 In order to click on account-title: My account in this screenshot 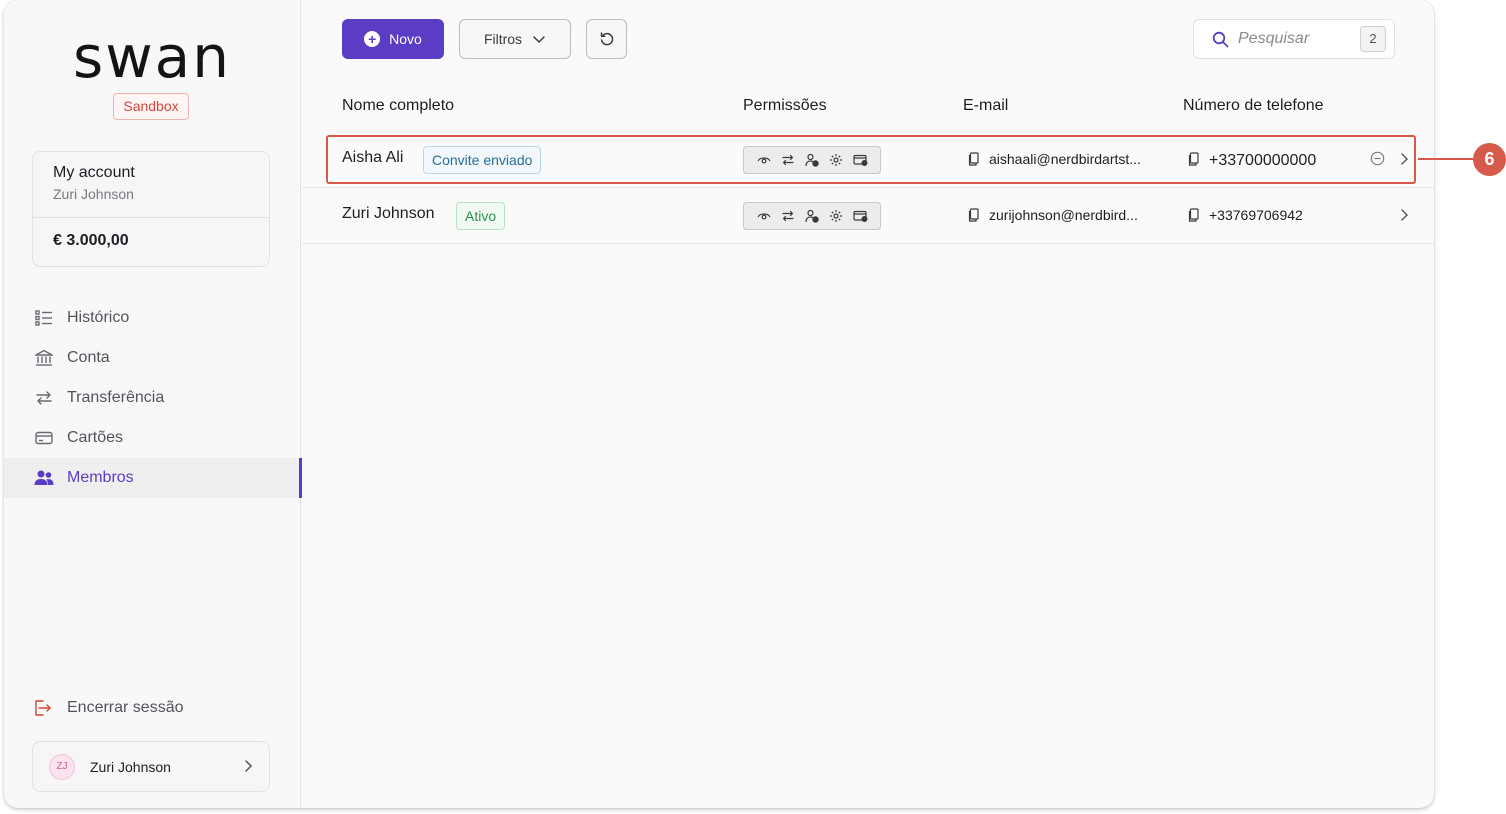, I will do `click(94, 172)`.